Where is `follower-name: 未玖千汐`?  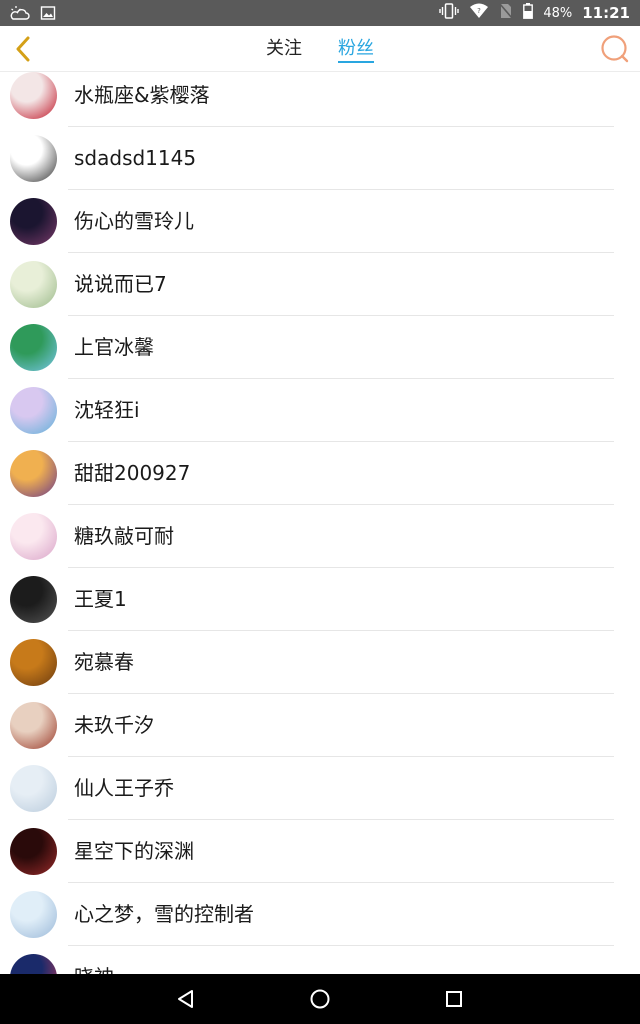
follower-name: 未玖千汐 is located at coordinates (114, 725).